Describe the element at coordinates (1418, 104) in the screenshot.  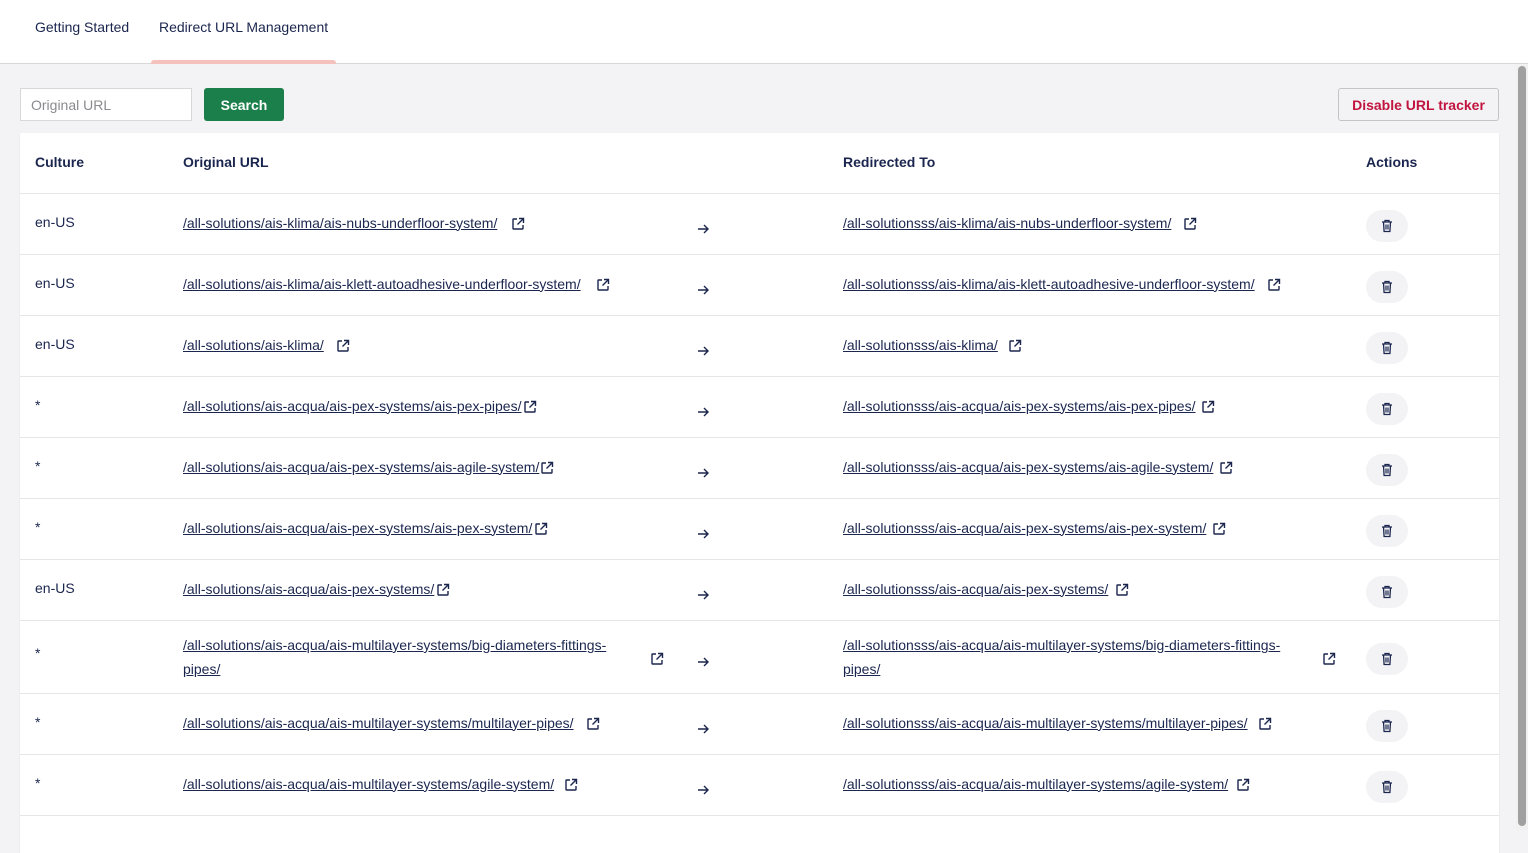
I see `disable-url-tracker-button: Disable URL tracker` at that location.